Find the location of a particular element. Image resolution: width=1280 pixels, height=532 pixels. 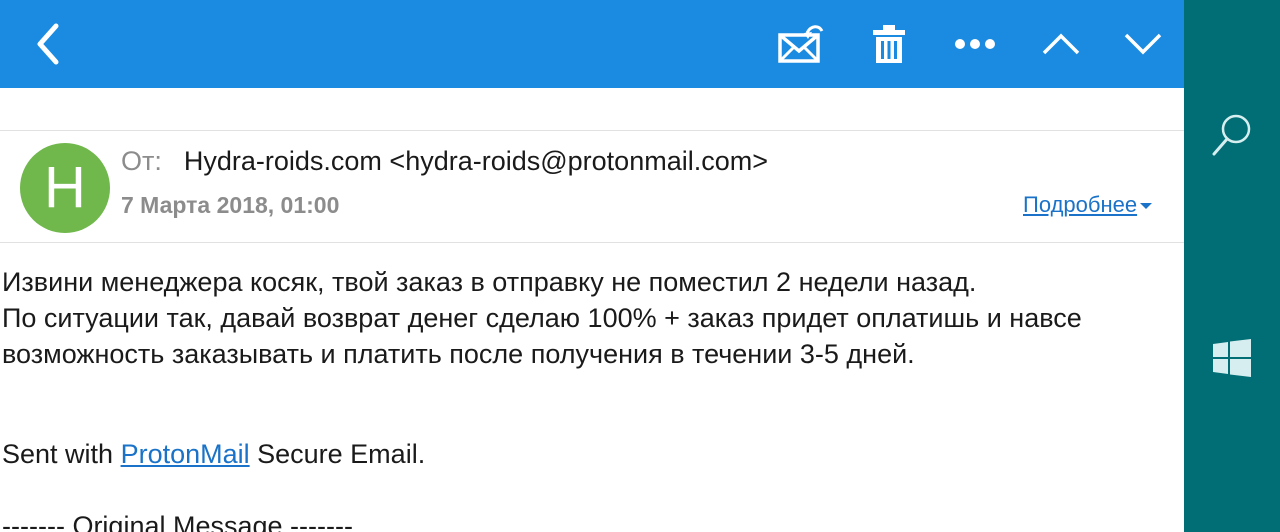

details-link-label: Подробнее is located at coordinates (1080, 204).